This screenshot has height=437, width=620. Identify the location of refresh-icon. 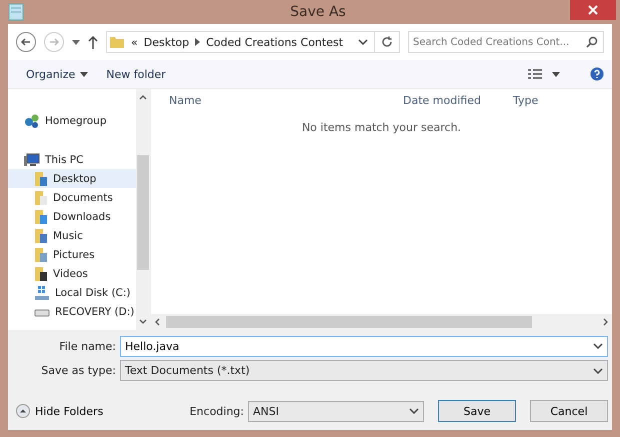
(387, 42).